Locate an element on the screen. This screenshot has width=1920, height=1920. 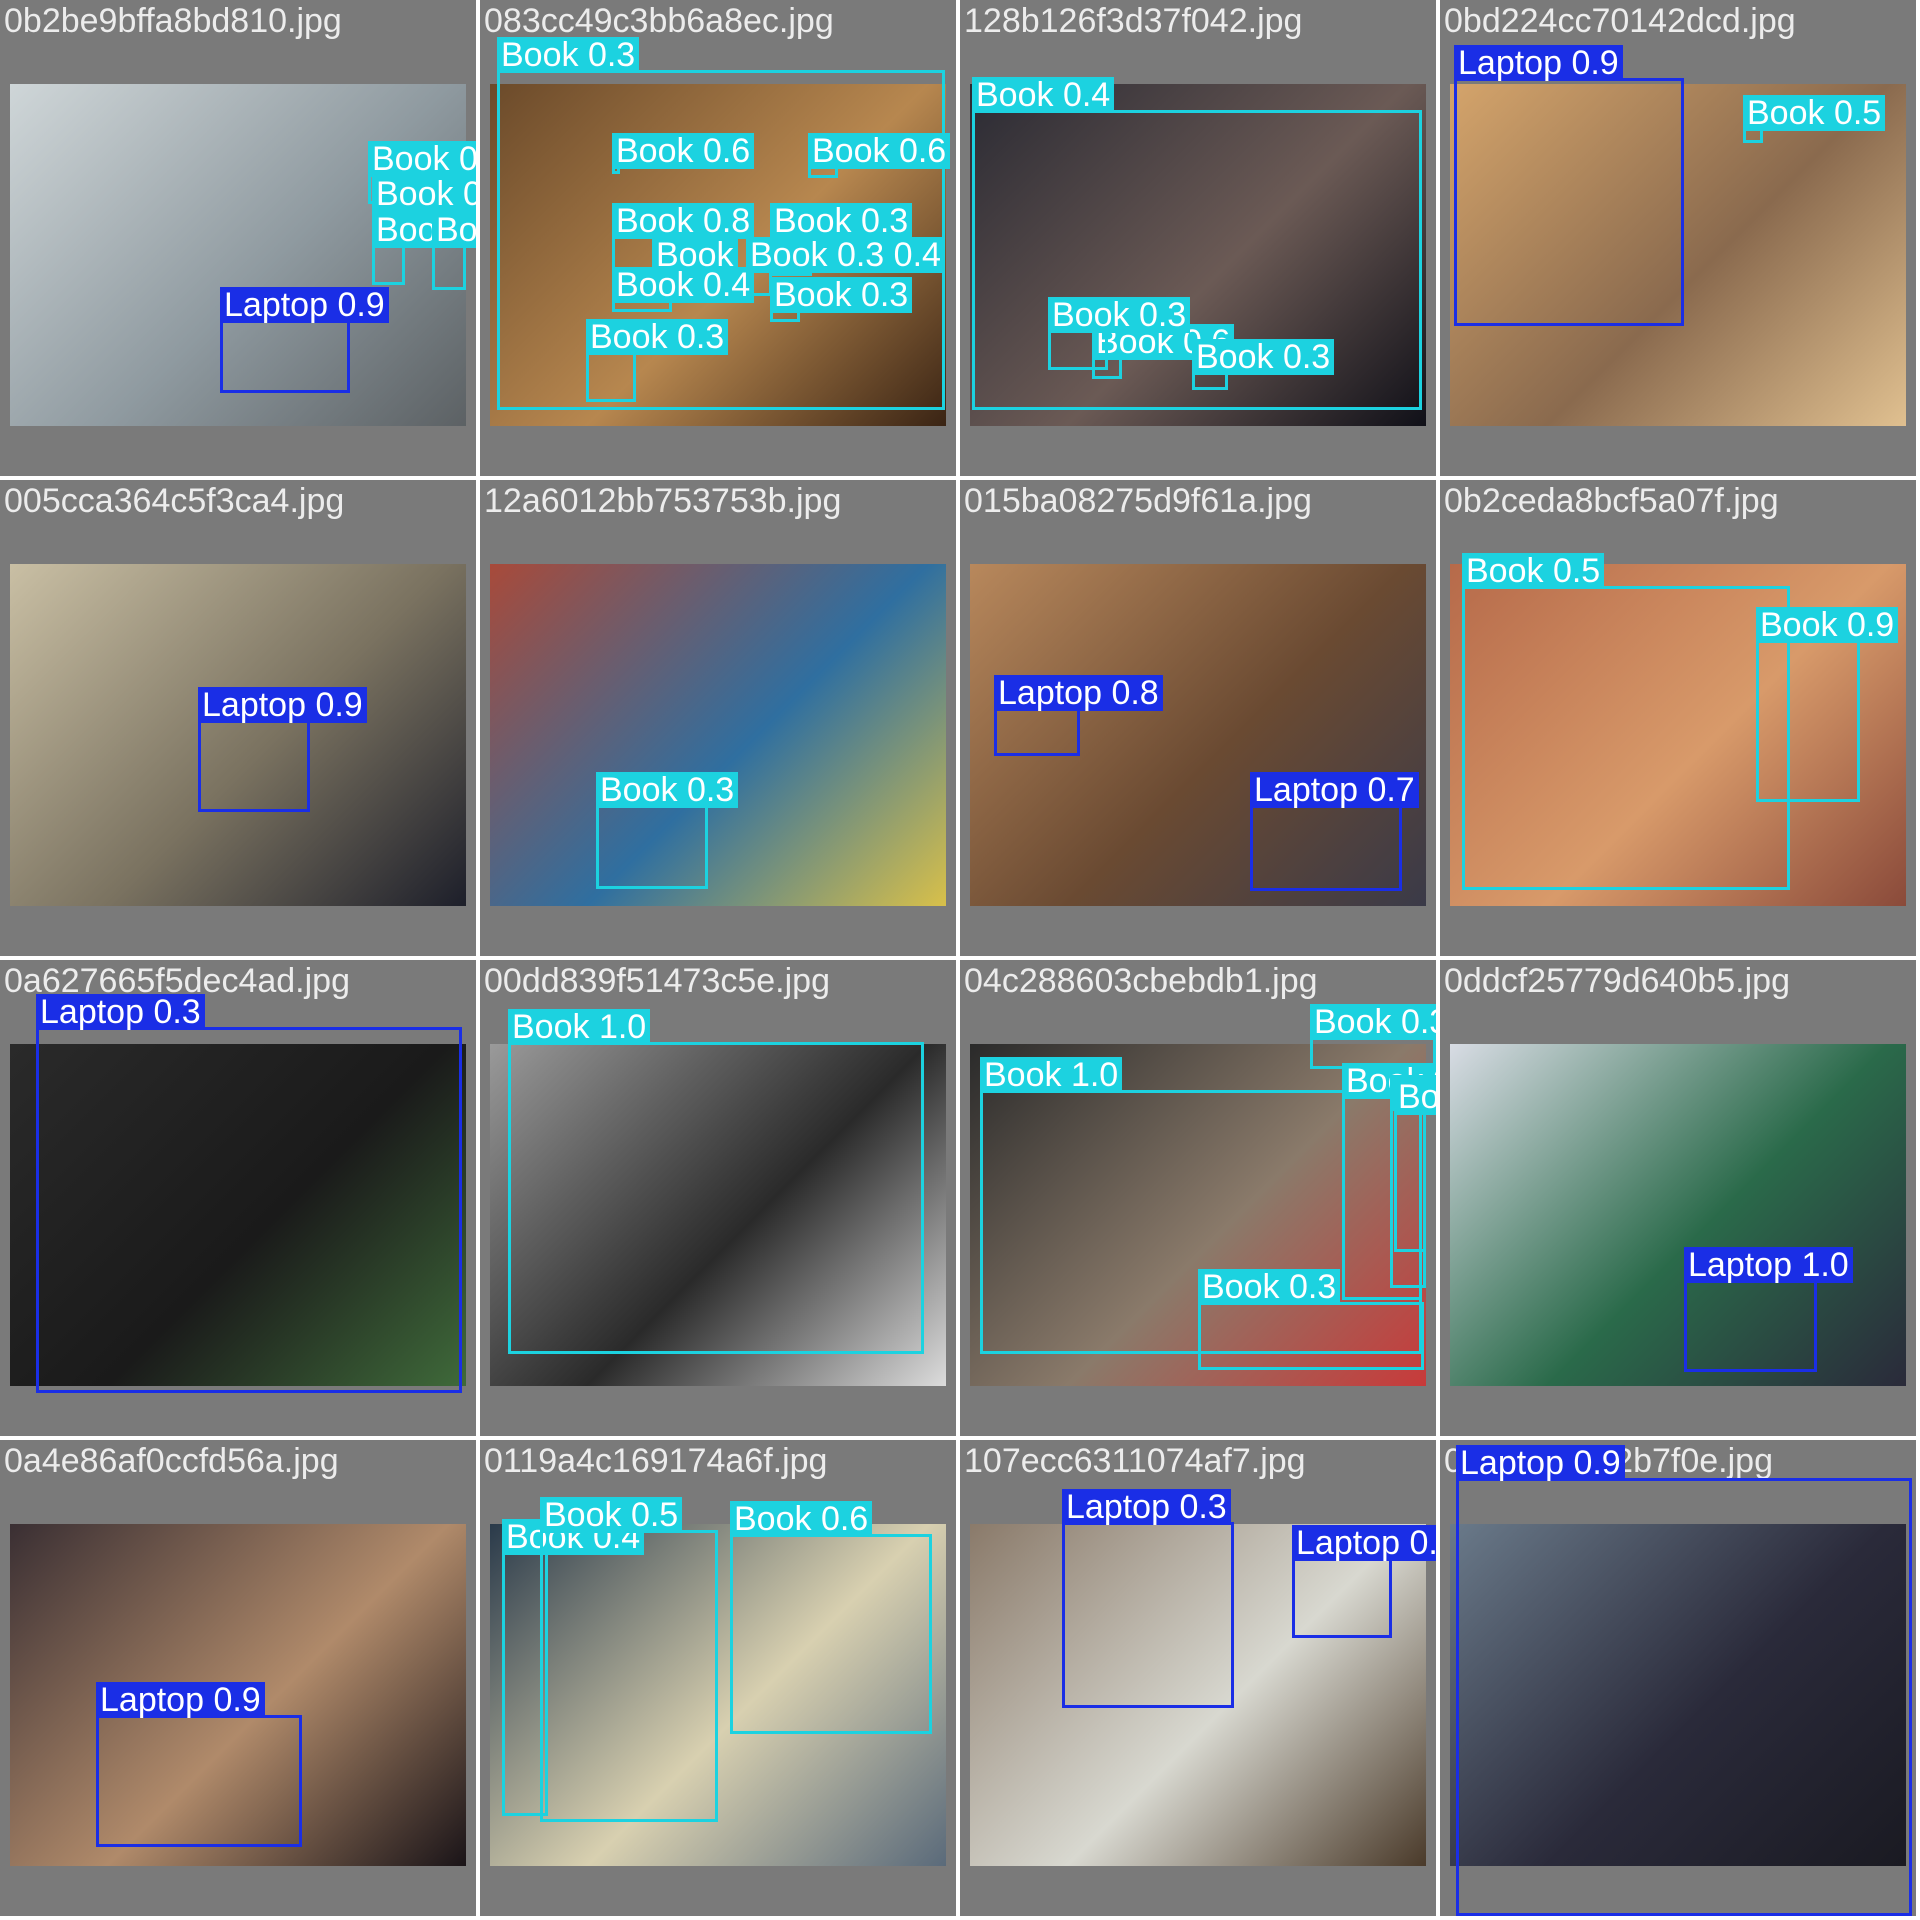
laptop-detection-box: Laptop 0.8 is located at coordinates (1078, 715).